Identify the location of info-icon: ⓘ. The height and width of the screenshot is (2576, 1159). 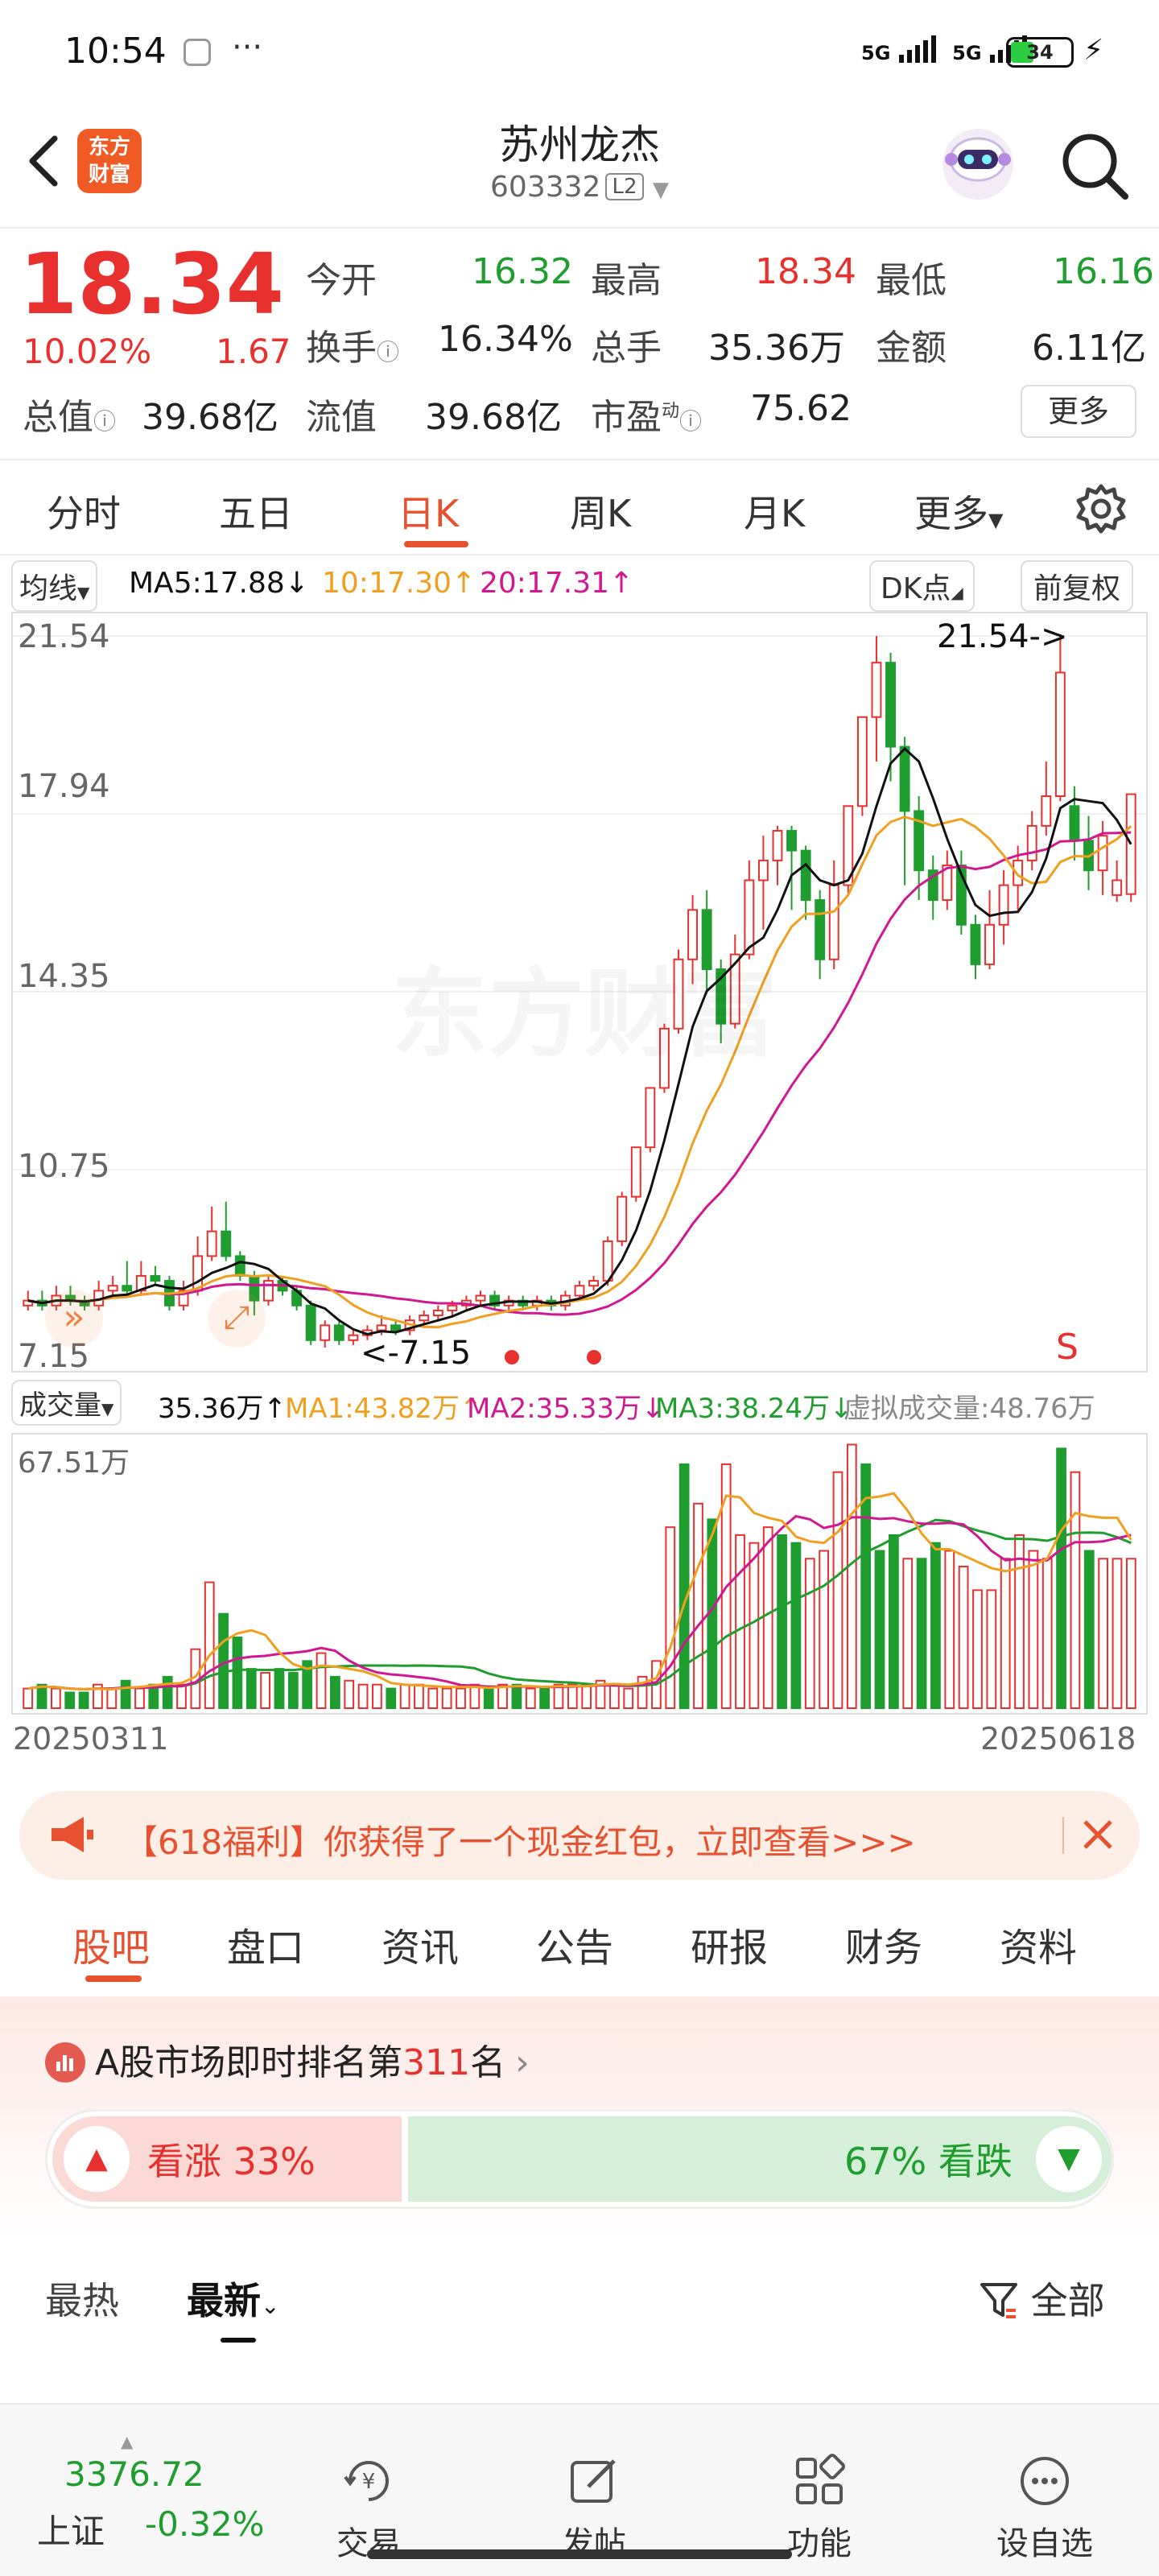
(691, 422).